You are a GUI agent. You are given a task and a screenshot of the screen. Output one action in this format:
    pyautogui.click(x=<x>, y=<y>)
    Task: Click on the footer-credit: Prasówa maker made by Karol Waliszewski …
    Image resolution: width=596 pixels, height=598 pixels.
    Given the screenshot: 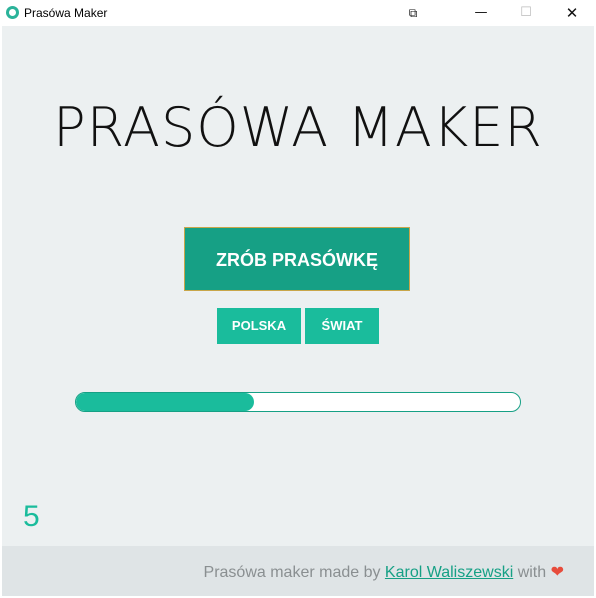 What is the action you would take?
    pyautogui.click(x=384, y=572)
    